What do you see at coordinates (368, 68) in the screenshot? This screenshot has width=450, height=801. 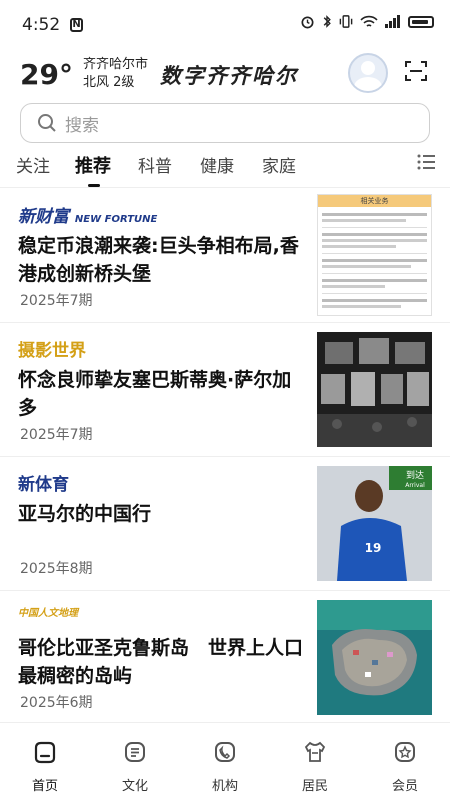 I see `avatar-head` at bounding box center [368, 68].